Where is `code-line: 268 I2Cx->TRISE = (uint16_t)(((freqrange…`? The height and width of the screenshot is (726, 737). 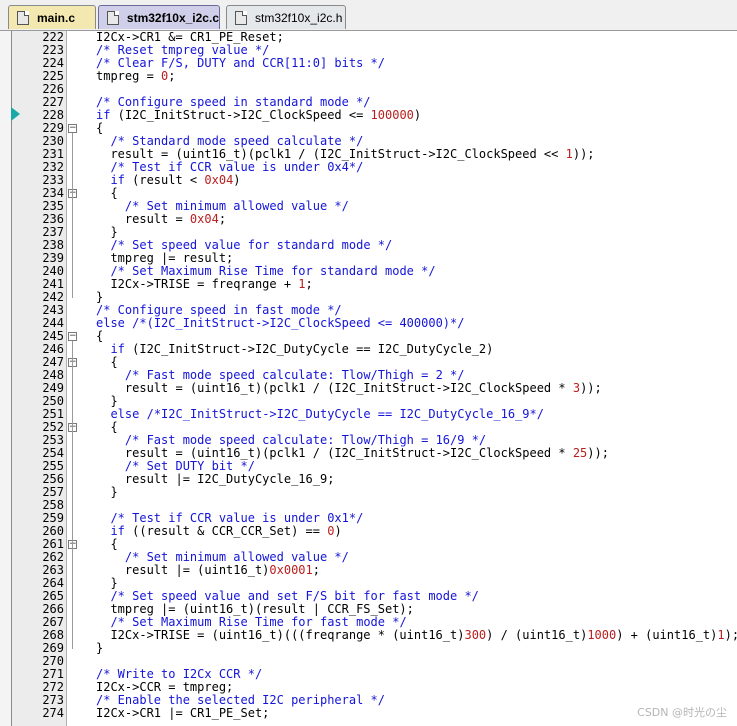 code-line: 268 I2Cx->TRISE = (uint16_t)(((freqrange… is located at coordinates (368, 635).